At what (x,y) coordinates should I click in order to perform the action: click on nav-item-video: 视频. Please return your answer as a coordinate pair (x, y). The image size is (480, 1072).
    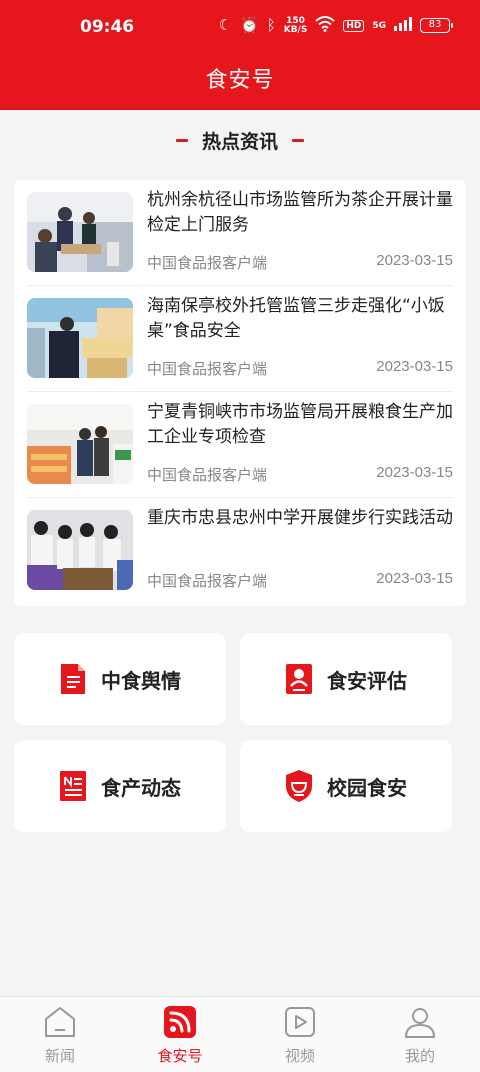
    Looking at the image, I should click on (300, 1037).